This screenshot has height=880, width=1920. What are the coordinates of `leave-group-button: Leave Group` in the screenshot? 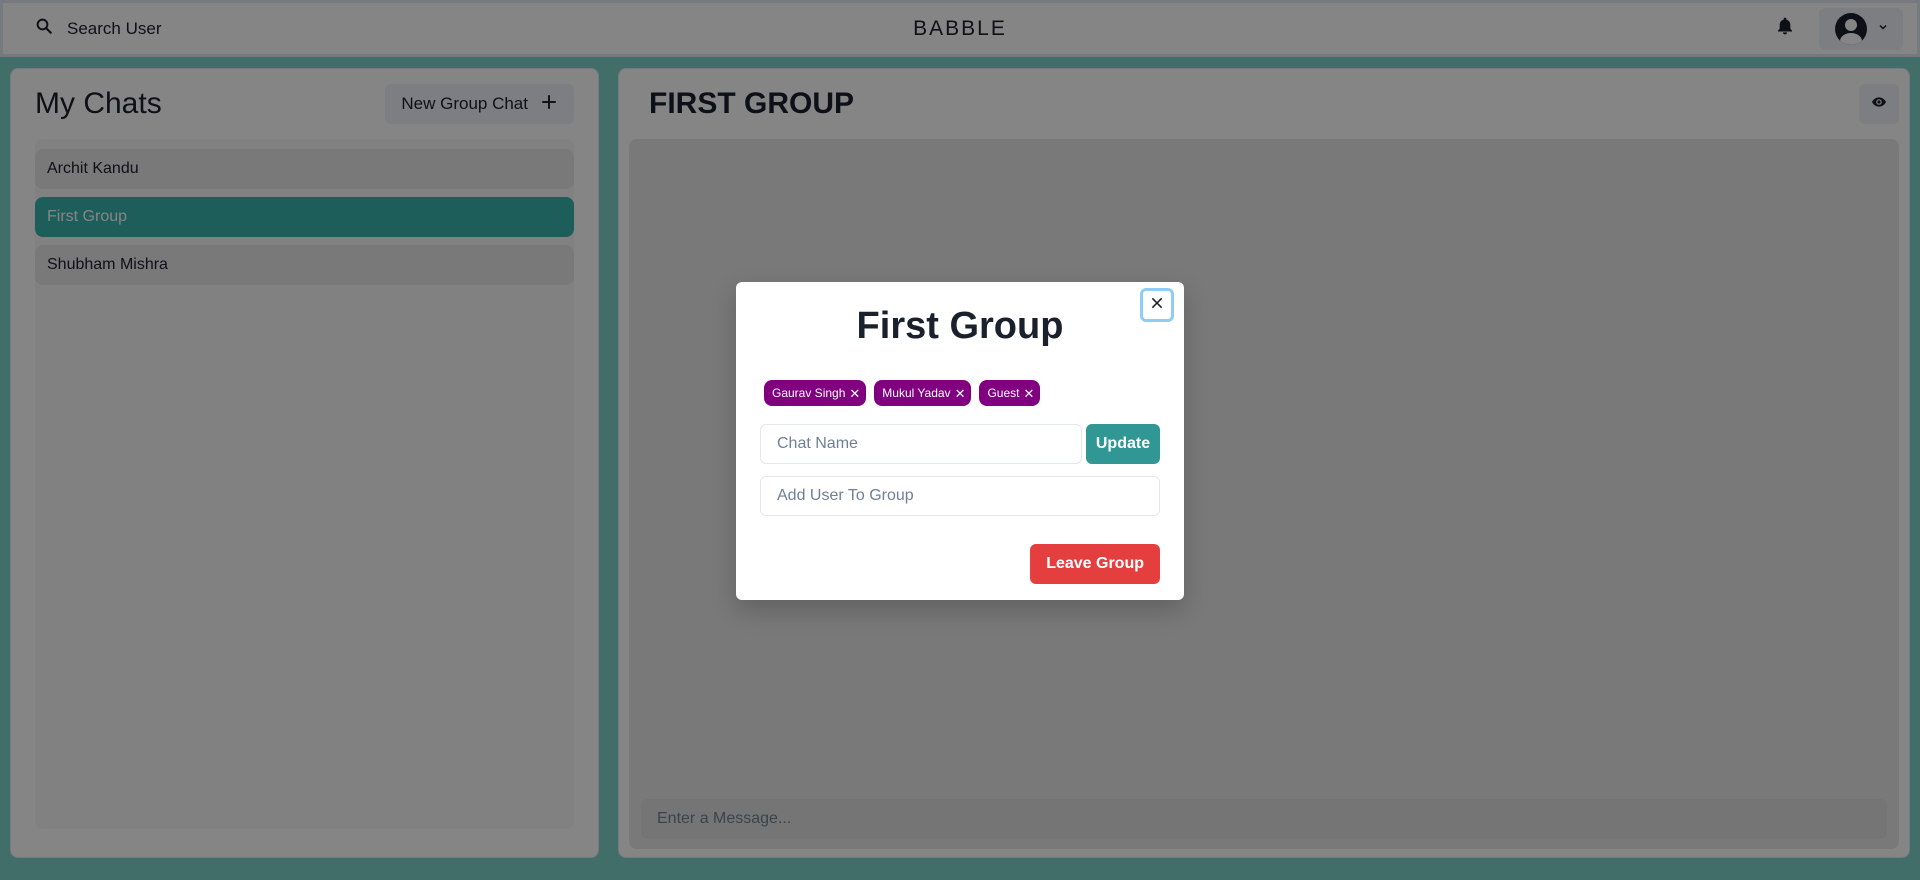 It's located at (1095, 564).